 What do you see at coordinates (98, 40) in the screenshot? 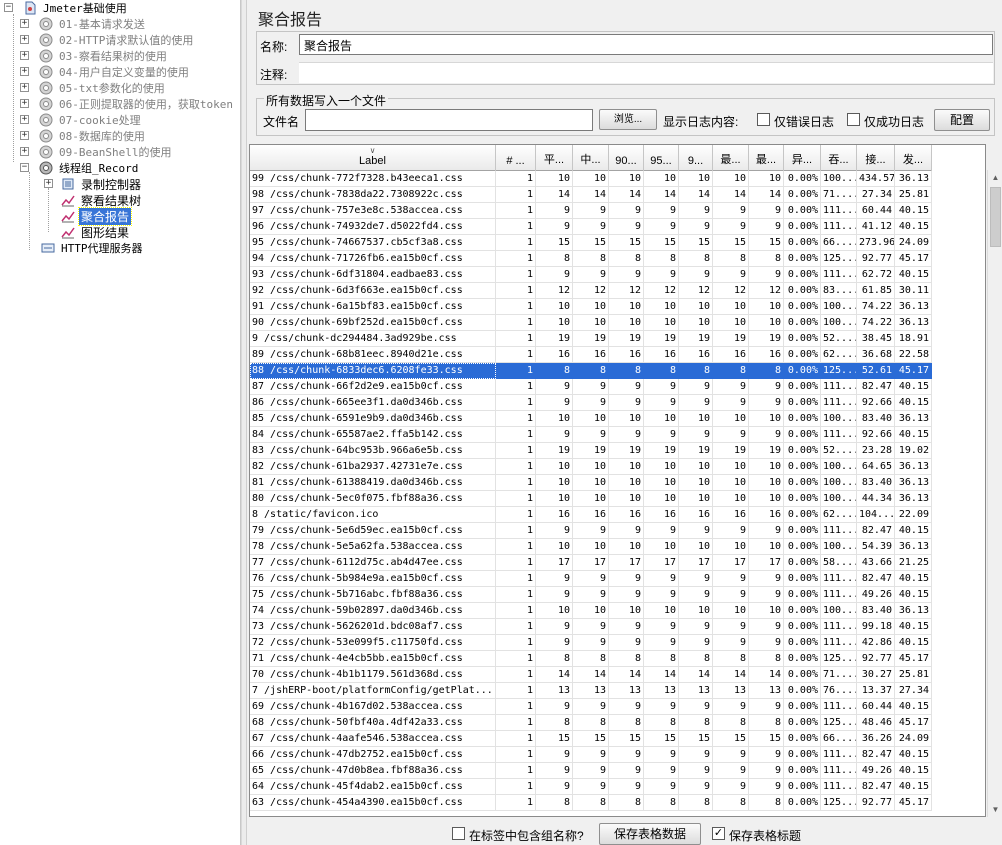
I see `tree-item-row: +02-HTTP请求默认值的使用` at bounding box center [98, 40].